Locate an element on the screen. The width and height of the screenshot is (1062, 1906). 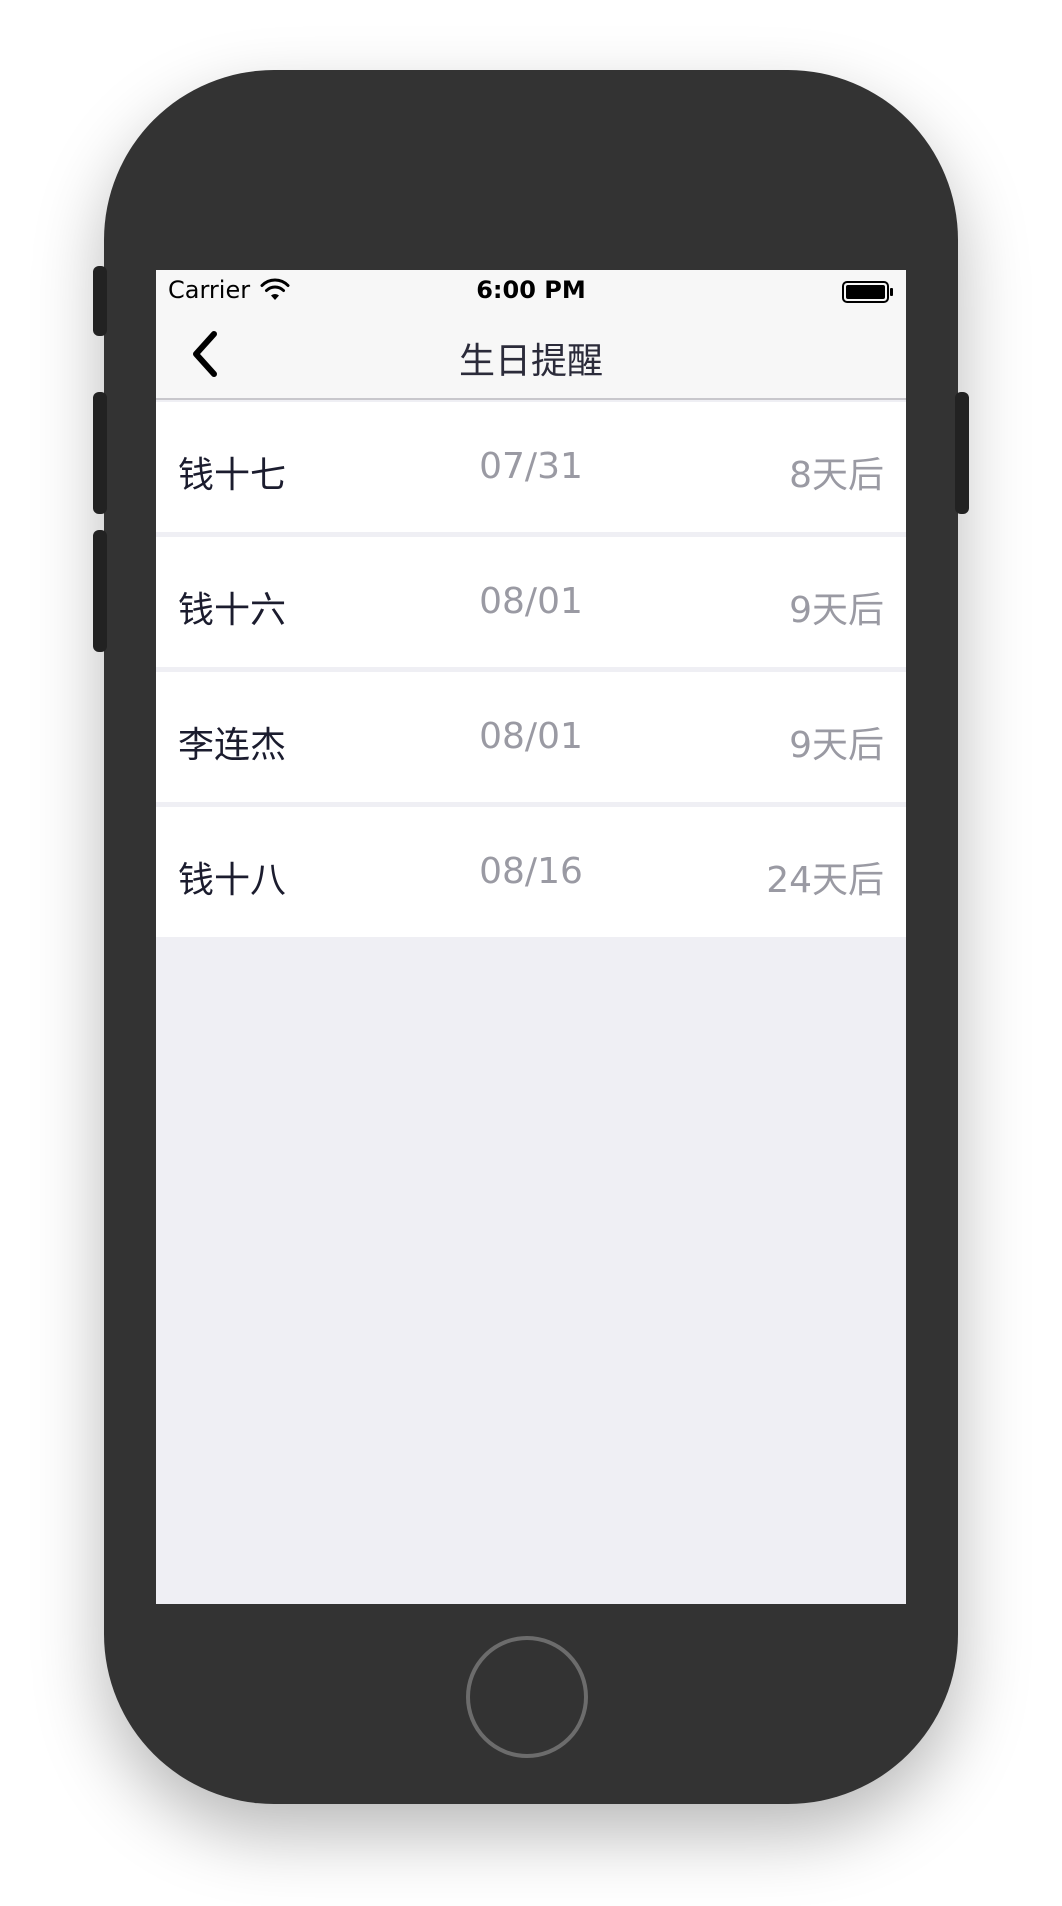
volume-up-button is located at coordinates (100, 453).